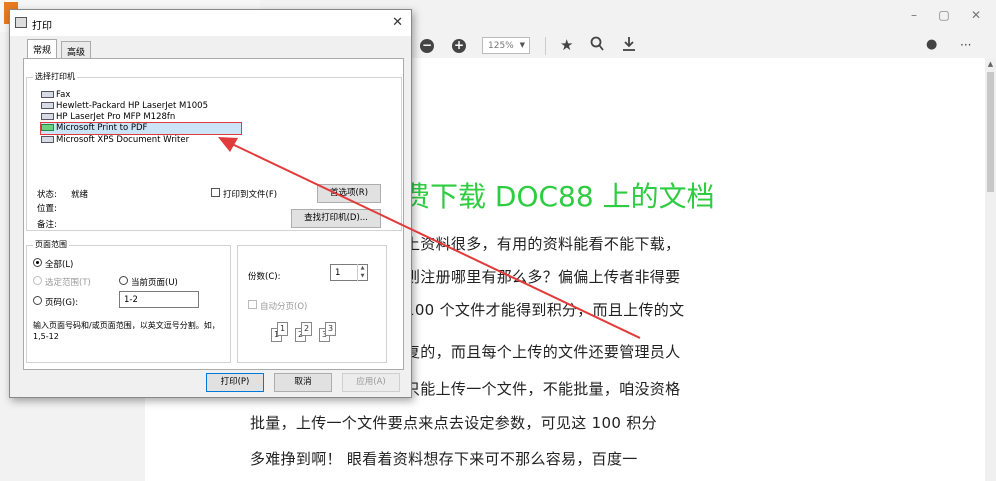  What do you see at coordinates (371, 382) in the screenshot?
I see `apply-button: 应用(A)` at bounding box center [371, 382].